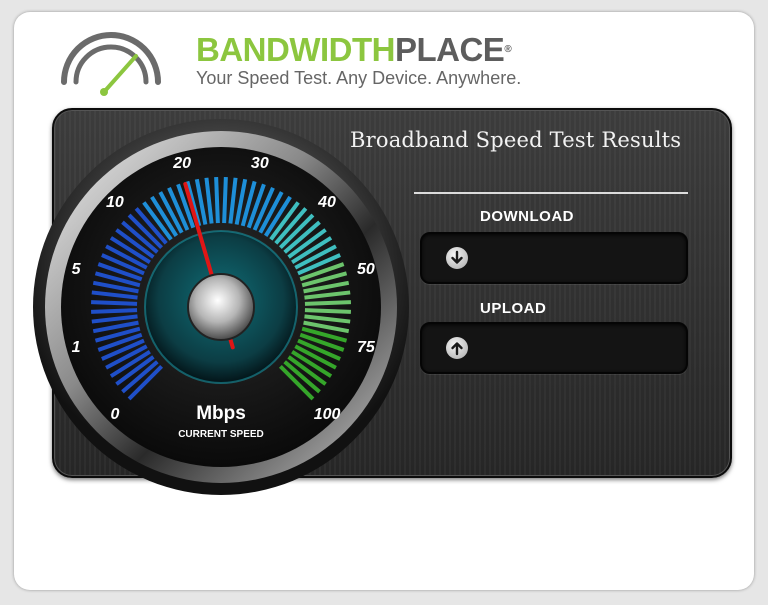 This screenshot has height=605, width=768. Describe the element at coordinates (457, 258) in the screenshot. I see `arrow-down-icon` at that location.